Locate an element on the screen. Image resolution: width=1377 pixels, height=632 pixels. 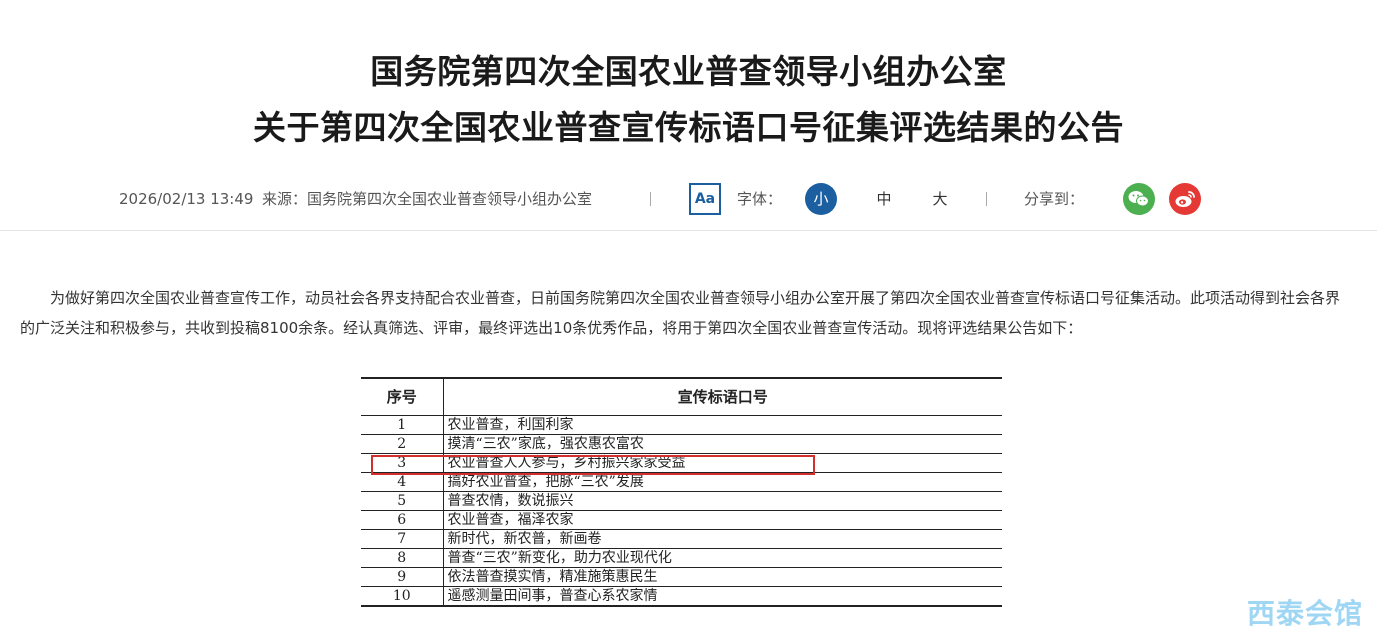
table-row: 8 普查“三农”新变化，助力农业现代化 is located at coordinates (681, 558).